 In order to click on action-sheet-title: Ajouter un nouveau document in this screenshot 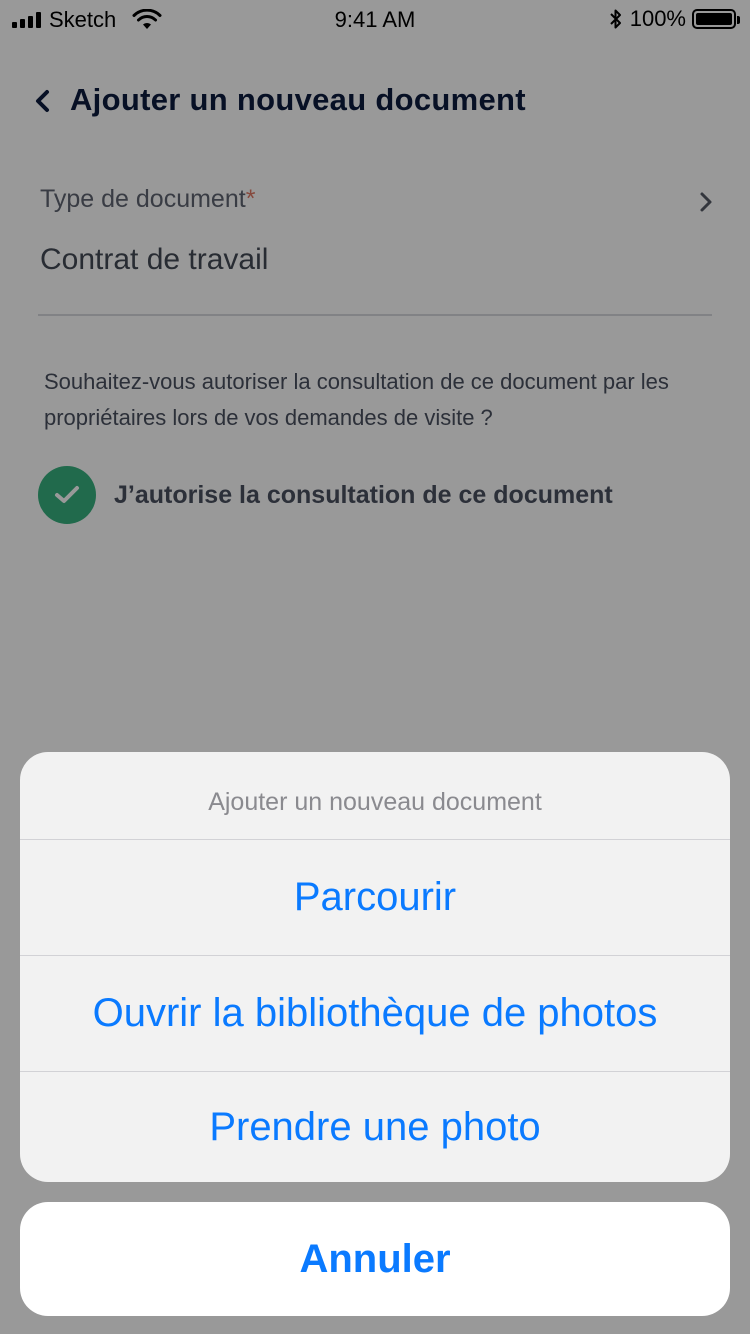, I will do `click(375, 796)`.